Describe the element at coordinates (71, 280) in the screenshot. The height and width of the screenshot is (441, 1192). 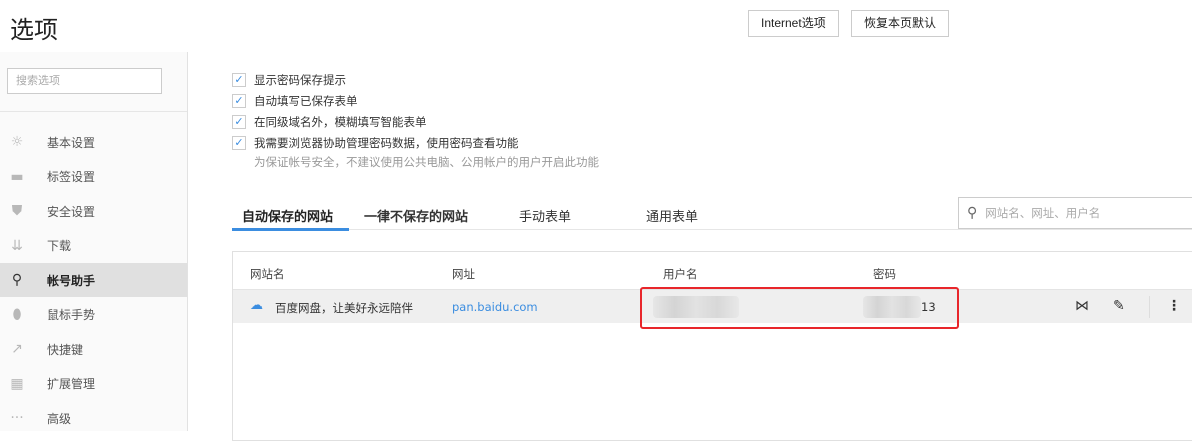
I see `sidebar-item-label: 帐号助手` at that location.